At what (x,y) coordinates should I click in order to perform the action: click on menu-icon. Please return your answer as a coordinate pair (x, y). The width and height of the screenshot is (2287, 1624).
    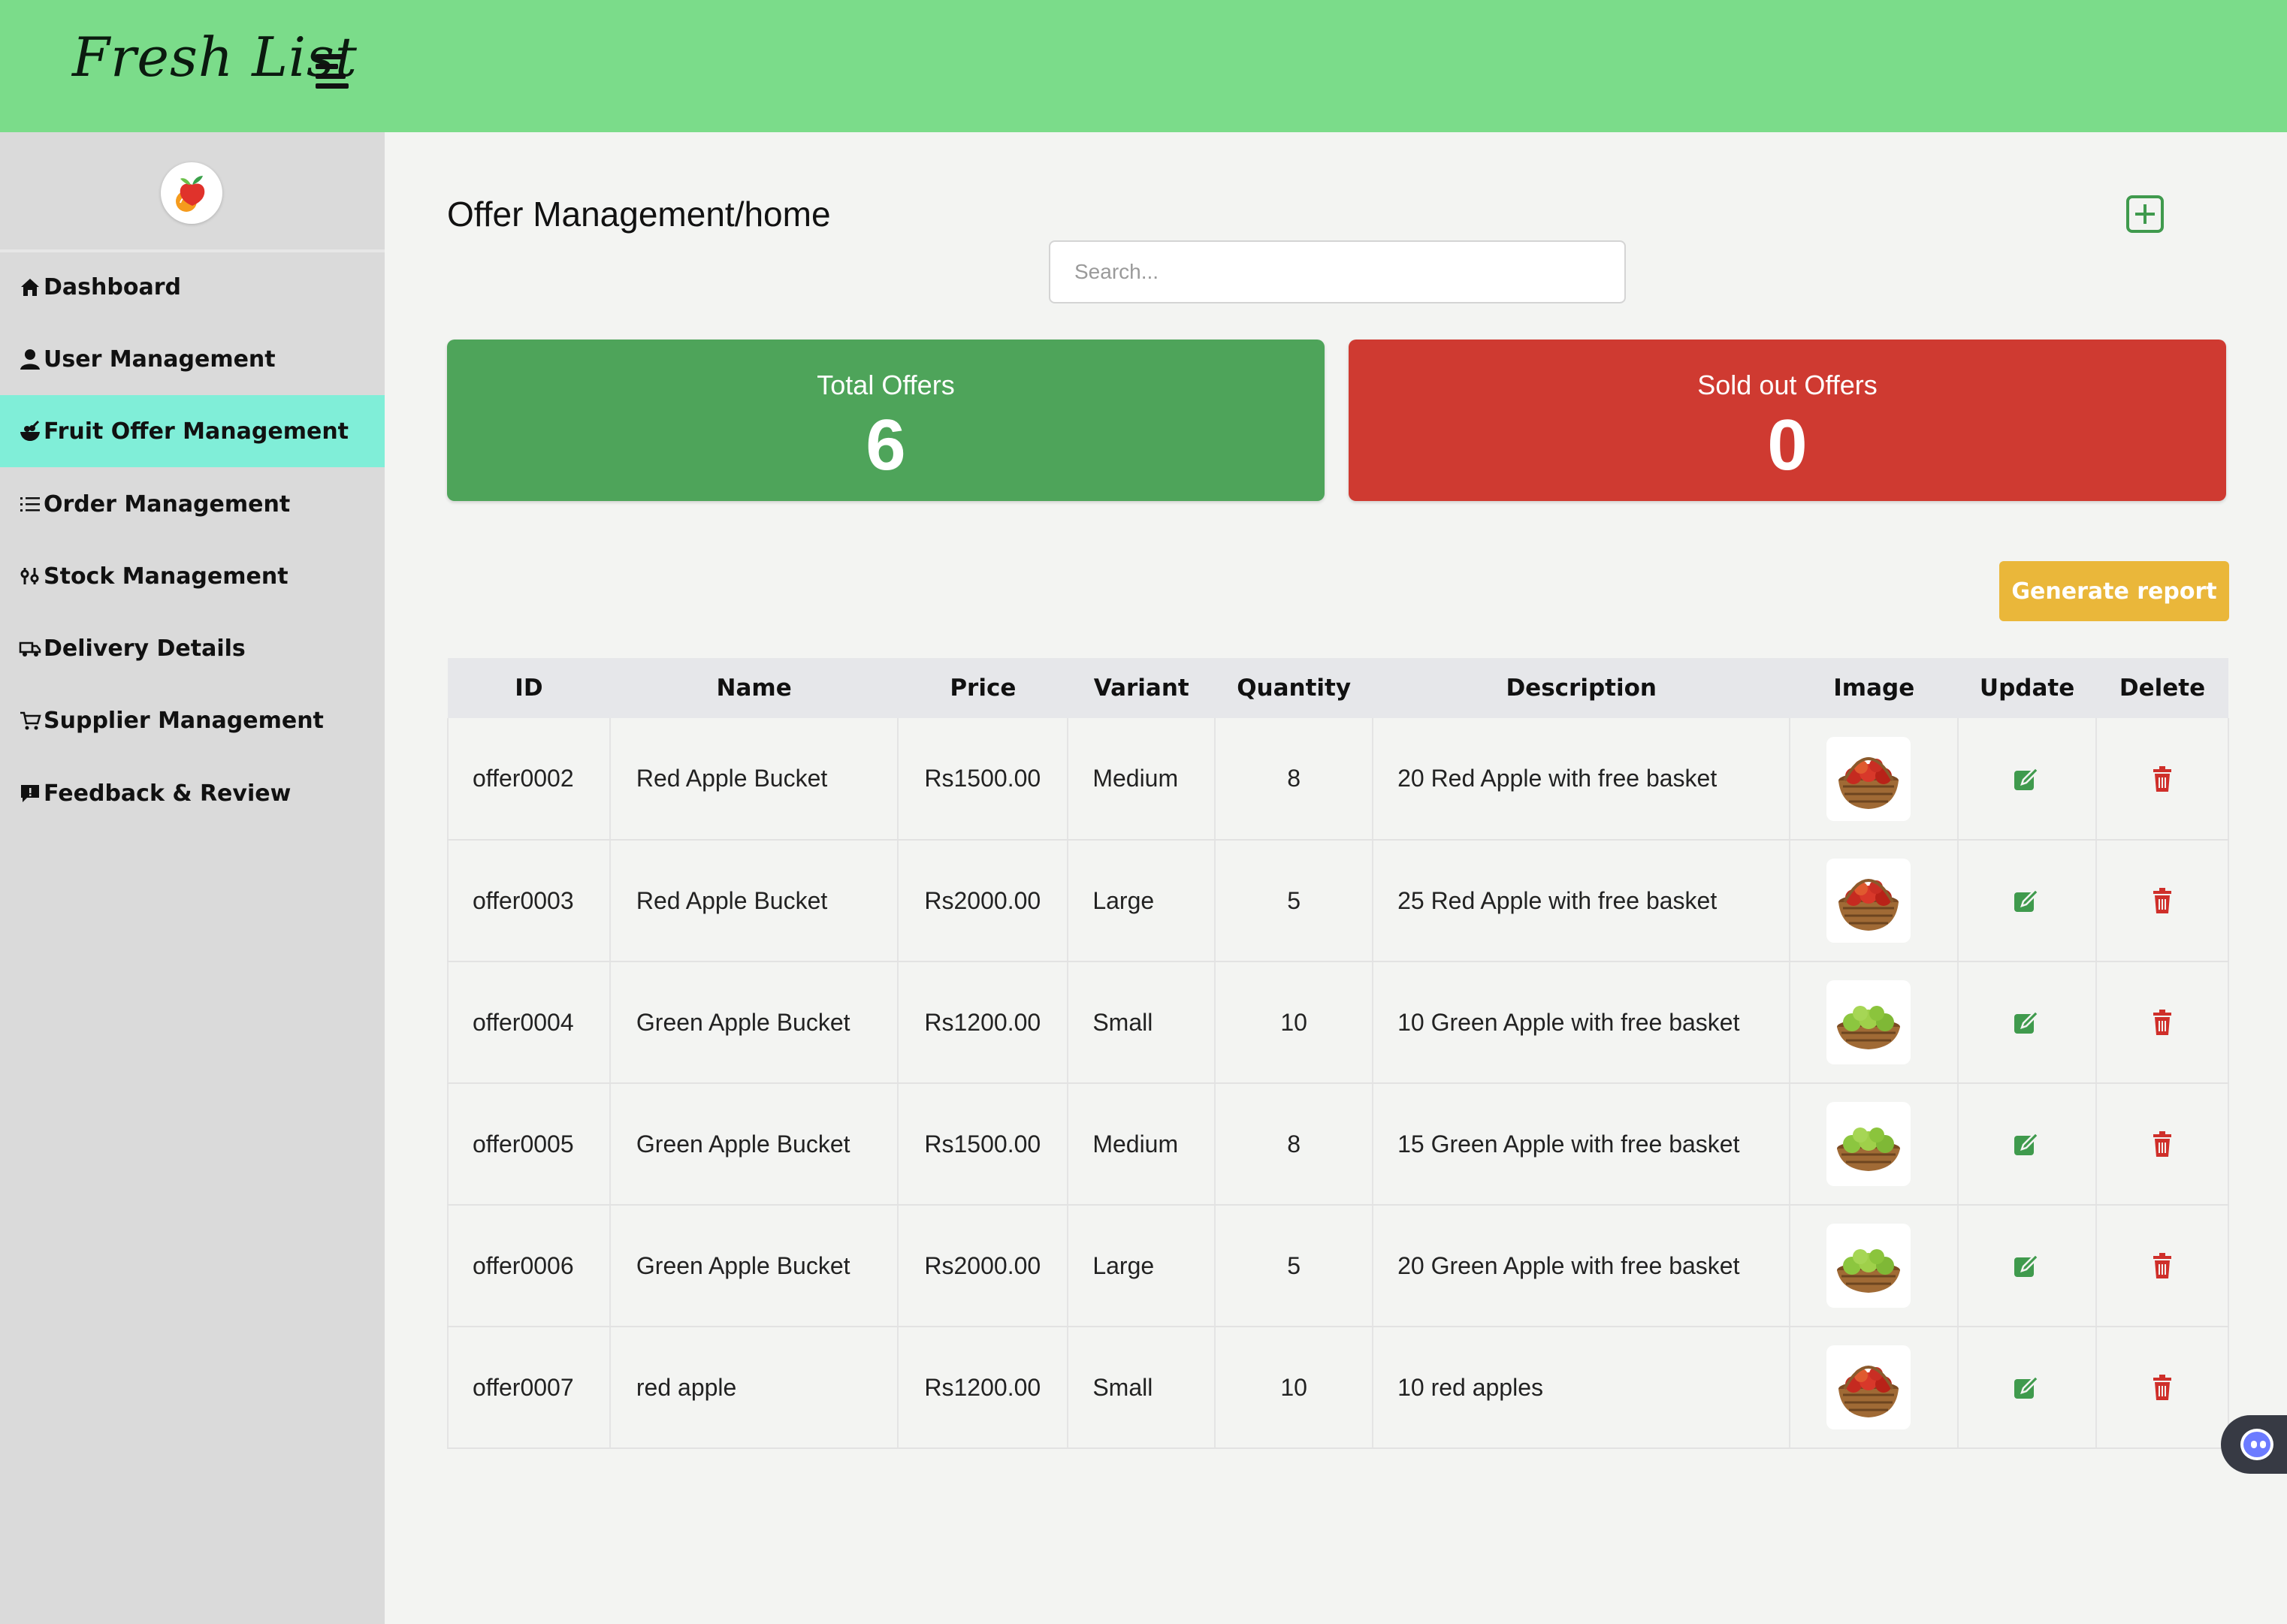
    Looking at the image, I should click on (332, 71).